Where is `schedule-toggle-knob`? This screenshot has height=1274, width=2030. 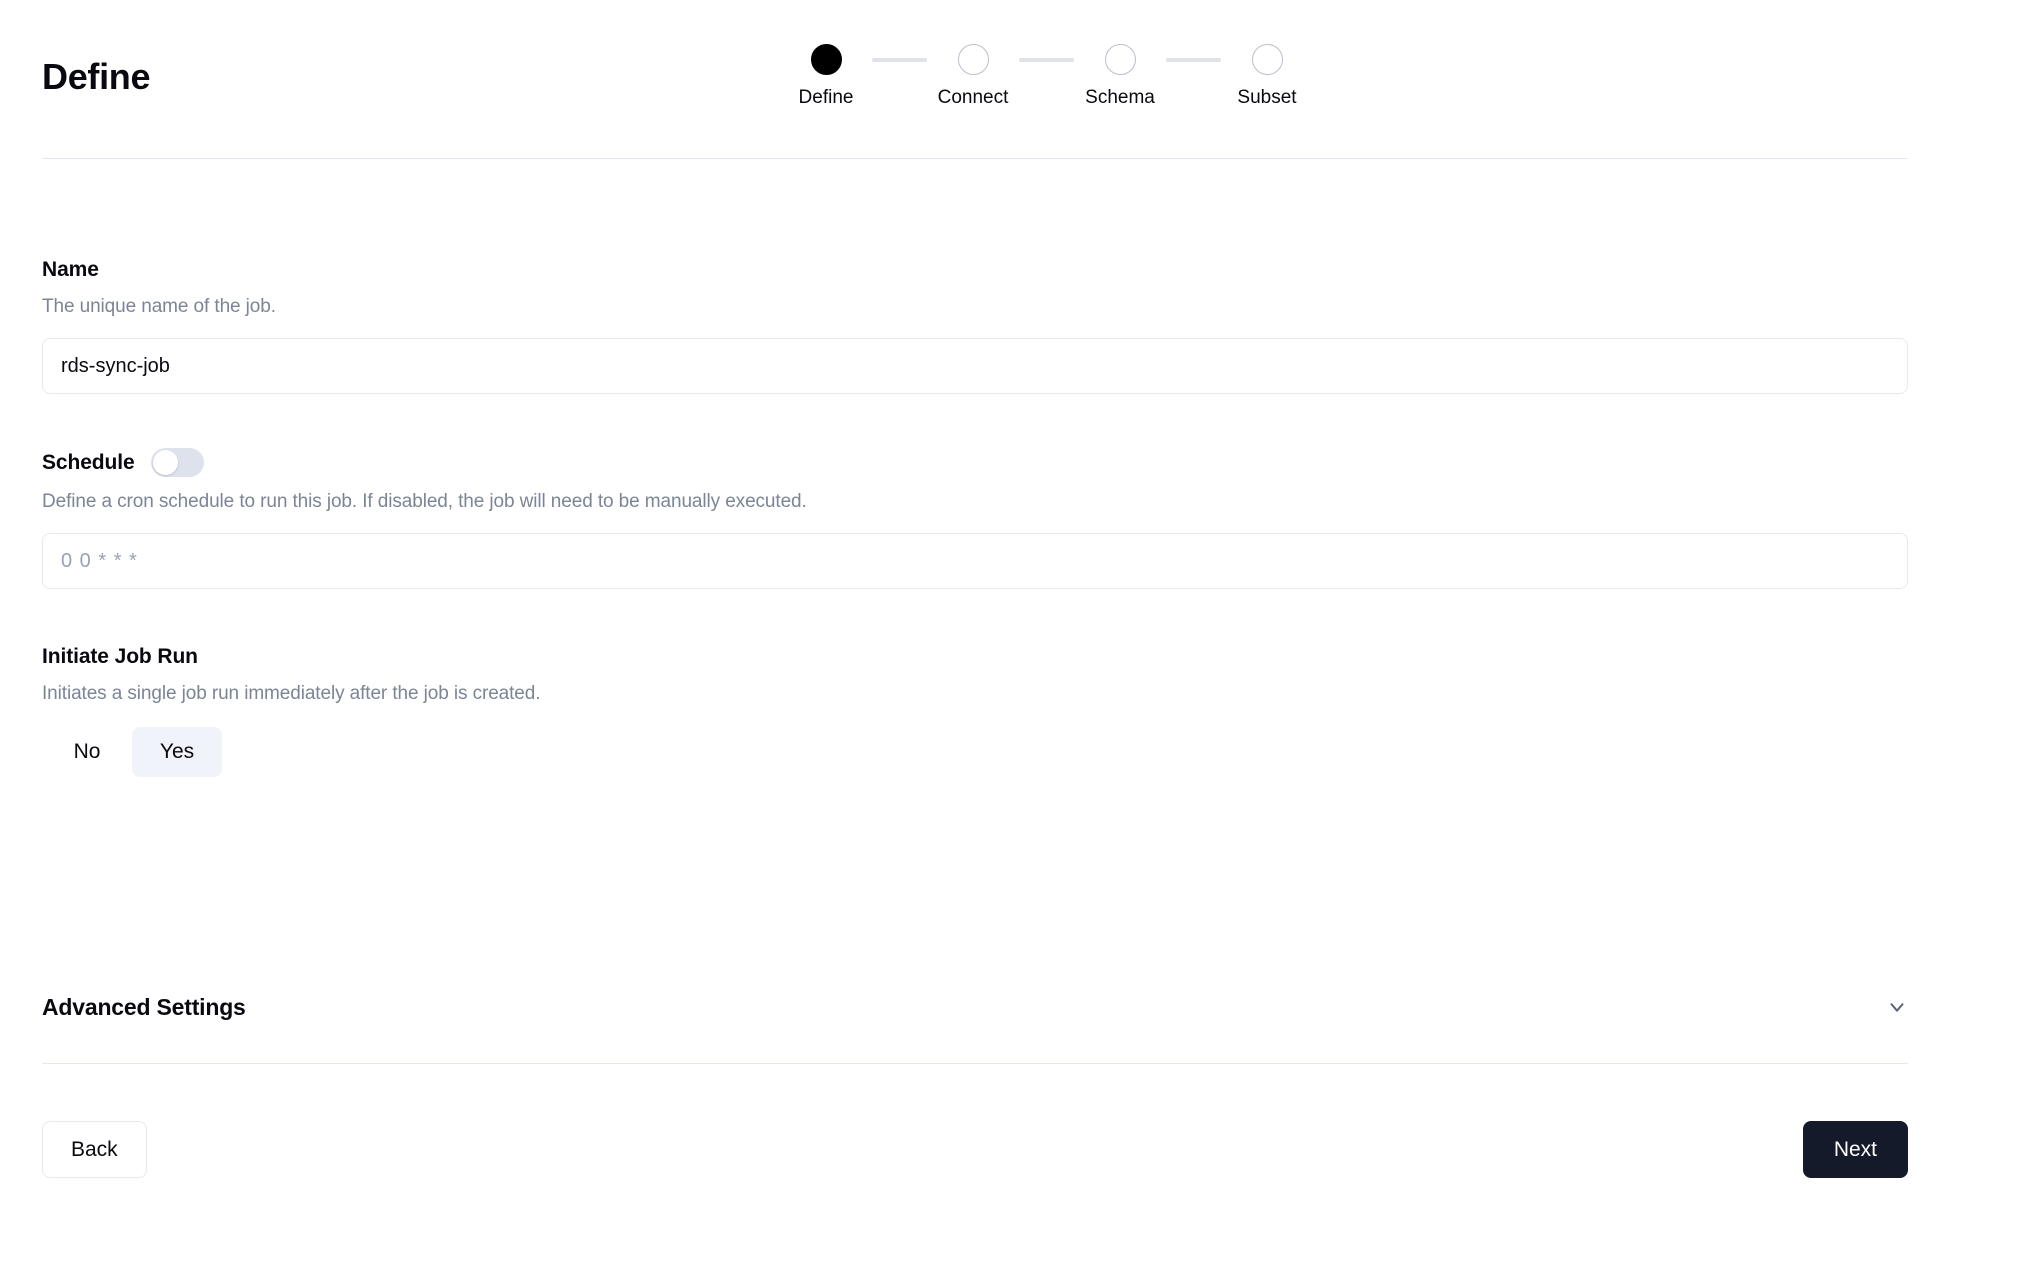
schedule-toggle-knob is located at coordinates (165, 462).